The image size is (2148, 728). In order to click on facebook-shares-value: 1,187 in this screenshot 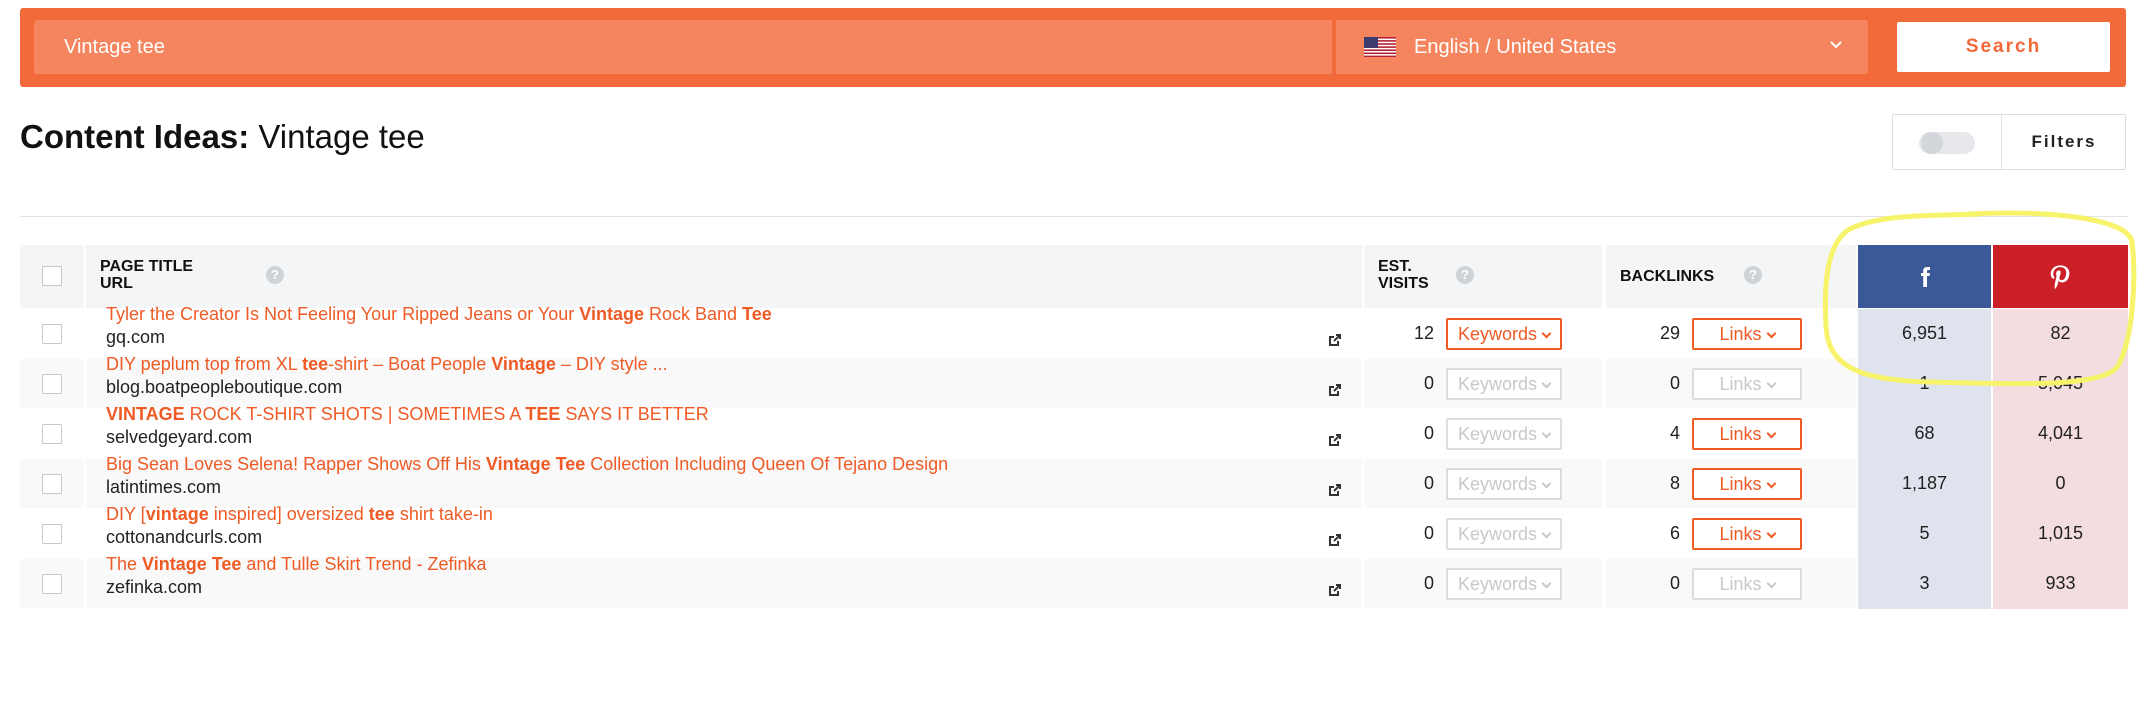, I will do `click(1924, 483)`.